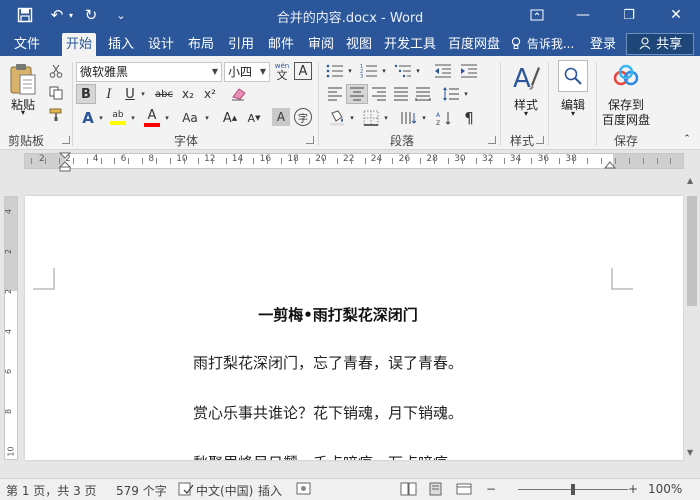 The image size is (700, 500). What do you see at coordinates (56, 71) in the screenshot?
I see `cut-icon` at bounding box center [56, 71].